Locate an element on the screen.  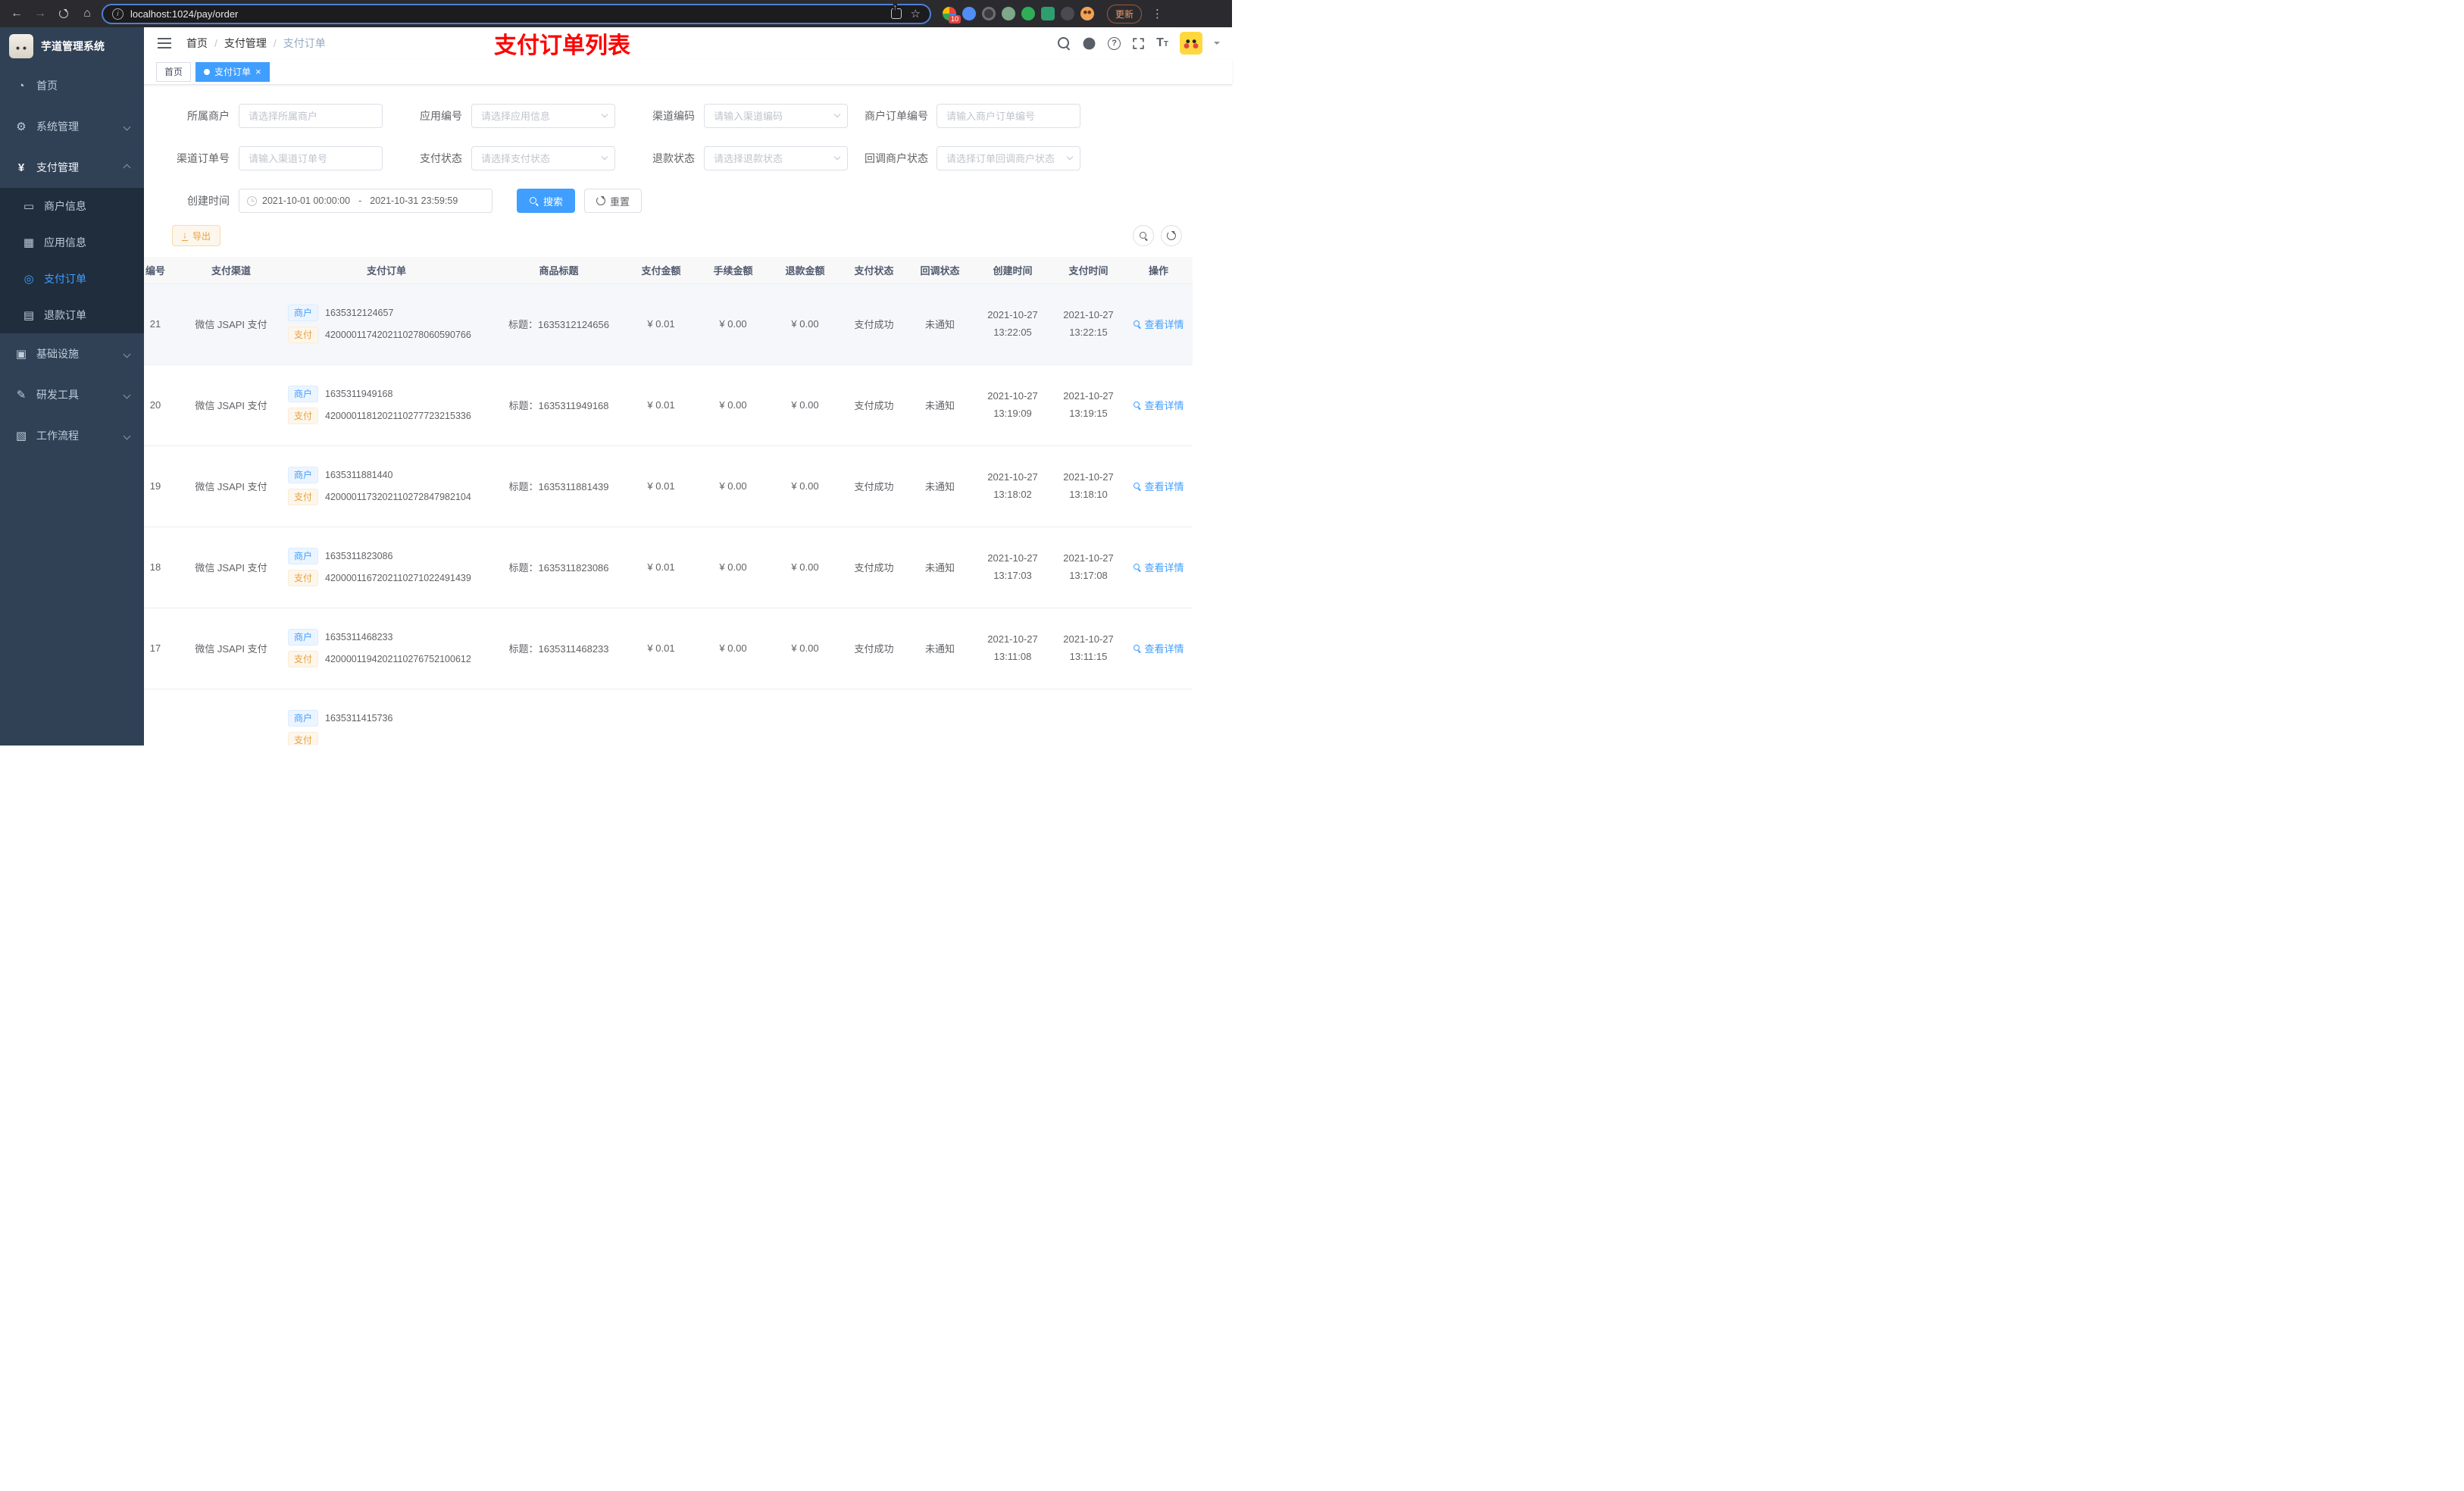
search-icon is located at coordinates (1064, 43).